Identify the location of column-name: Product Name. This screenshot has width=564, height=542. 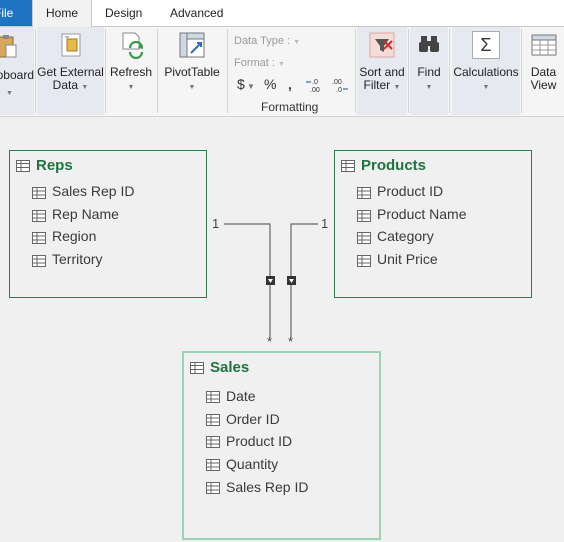
(422, 214).